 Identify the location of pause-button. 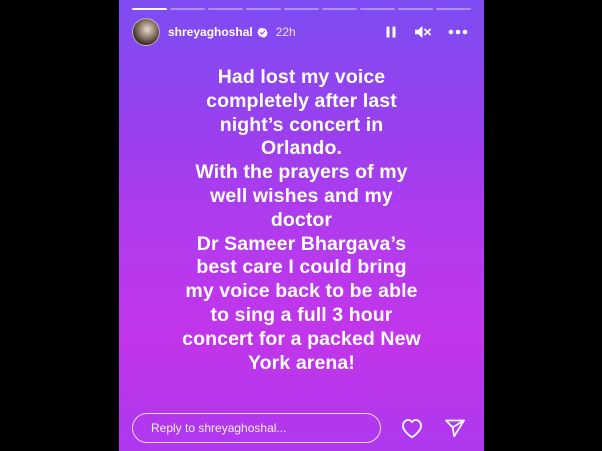
(391, 32).